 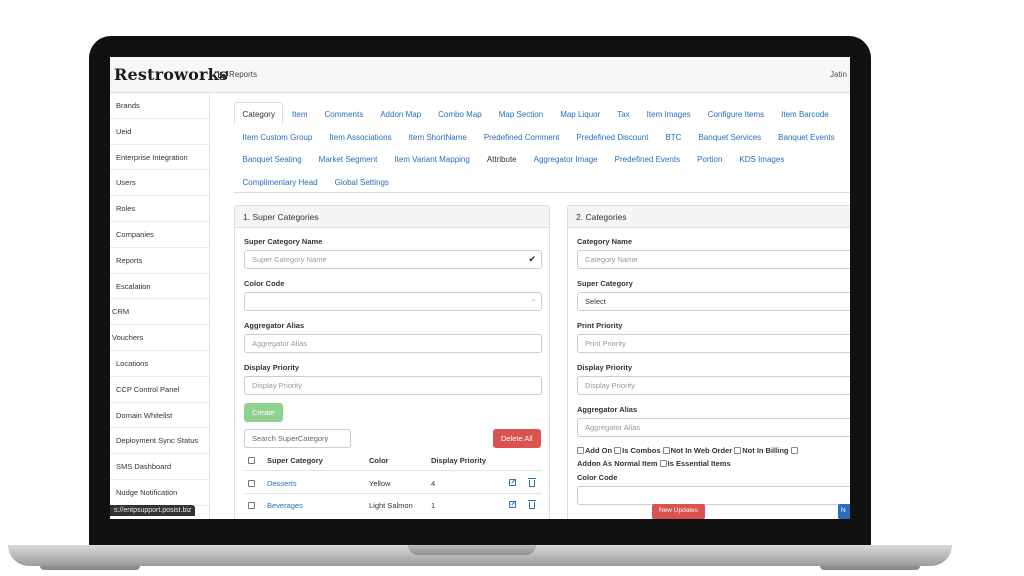 What do you see at coordinates (668, 113) in the screenshot?
I see `tab-item-images: Item Images` at bounding box center [668, 113].